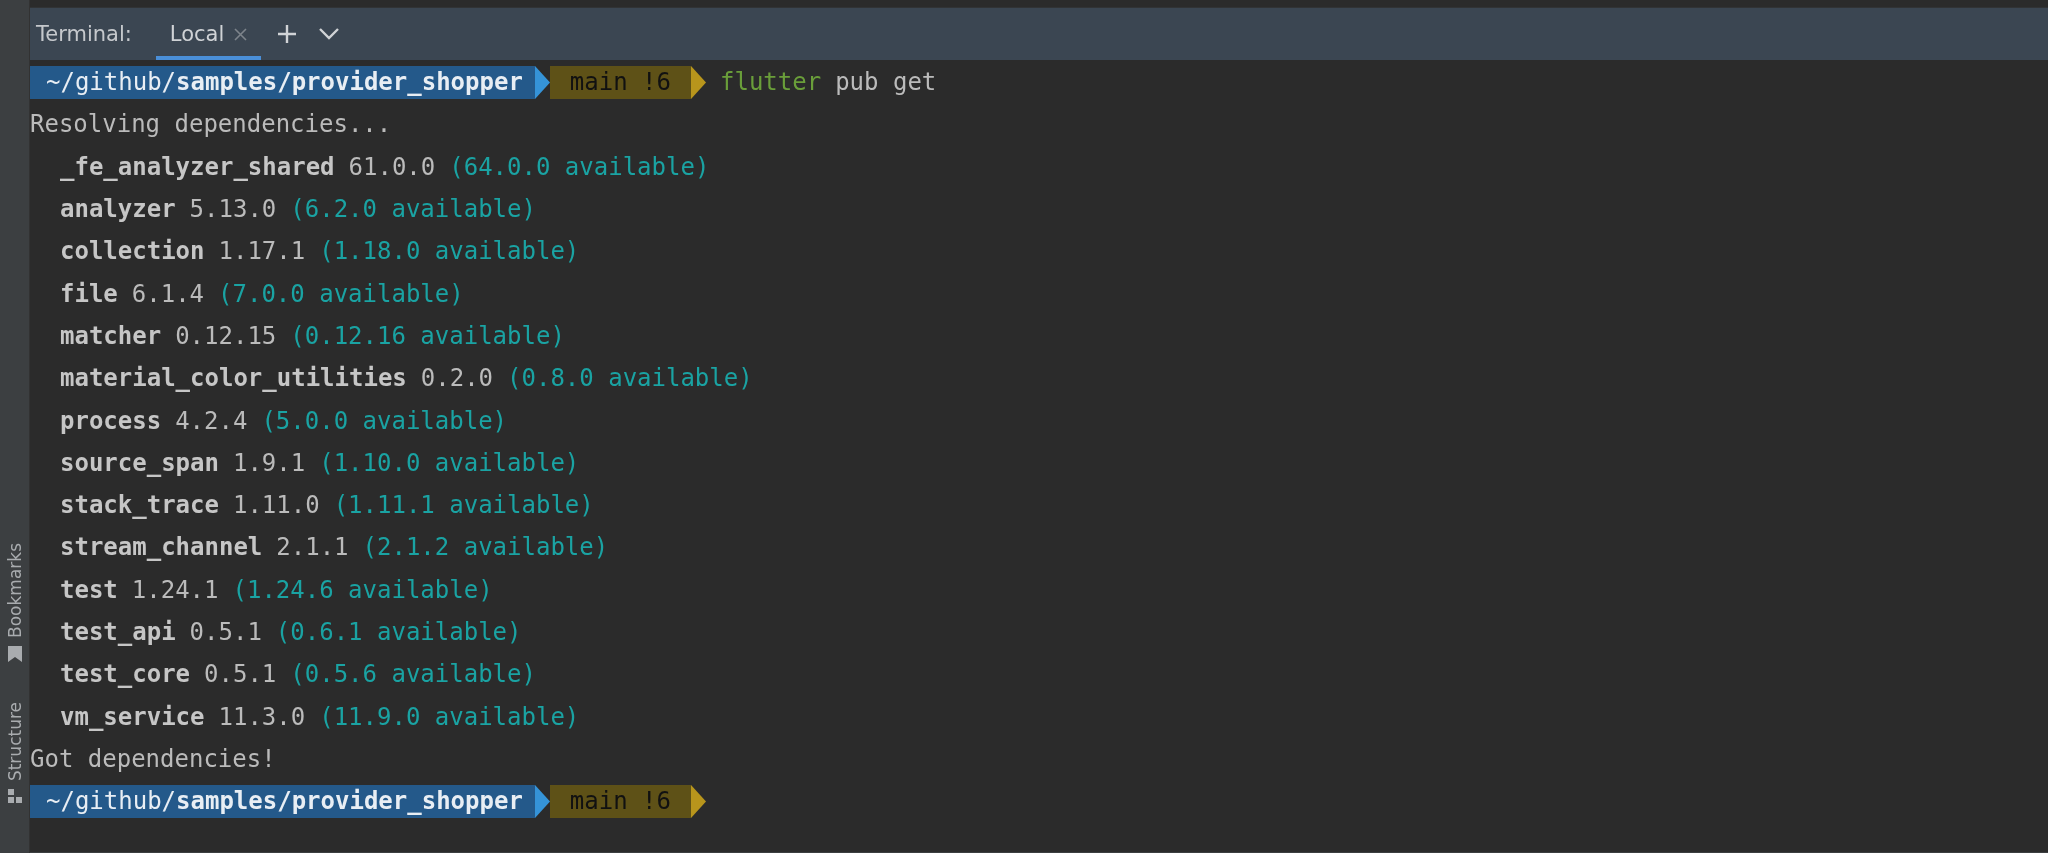 The width and height of the screenshot is (2048, 853). Describe the element at coordinates (457, 378) in the screenshot. I see `package-version: 0.2.0` at that location.